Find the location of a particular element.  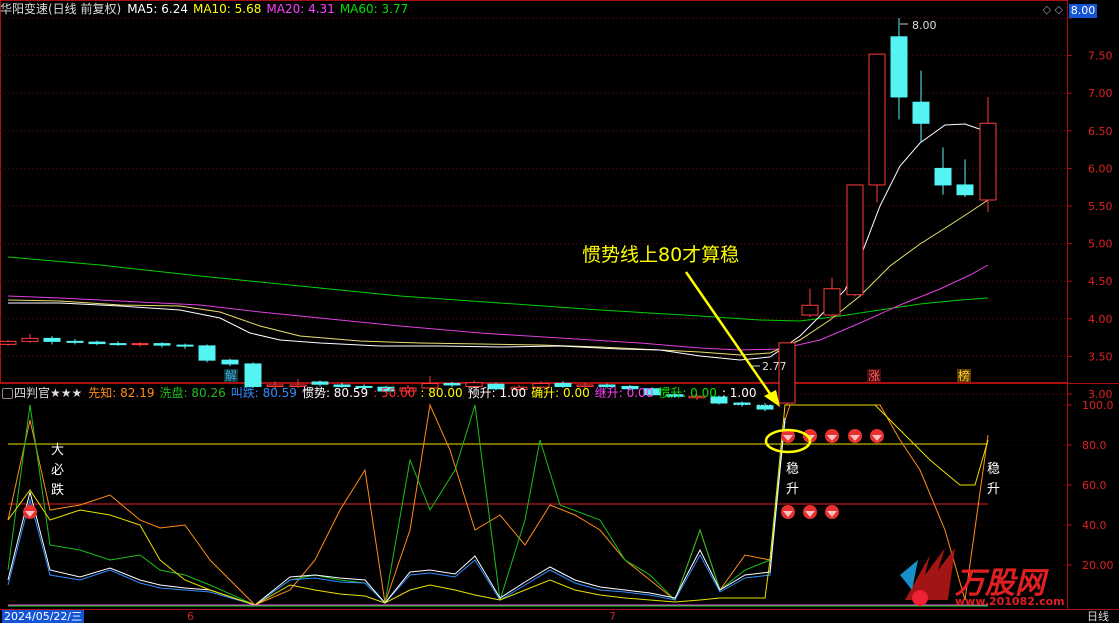

indicator-legend-item-4: : 50.00 is located at coordinates (394, 393).